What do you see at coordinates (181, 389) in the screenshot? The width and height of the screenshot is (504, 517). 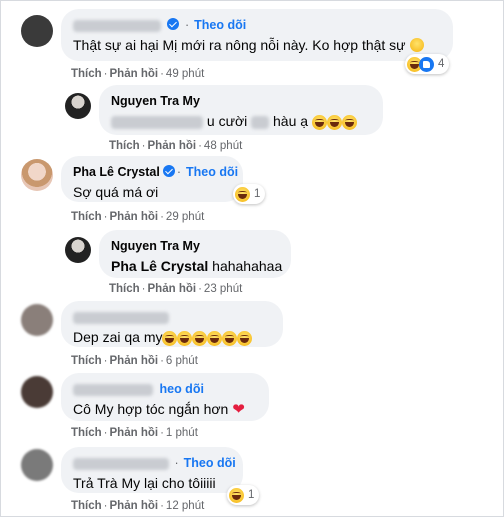 I see `follow-link: heo dõi` at bounding box center [181, 389].